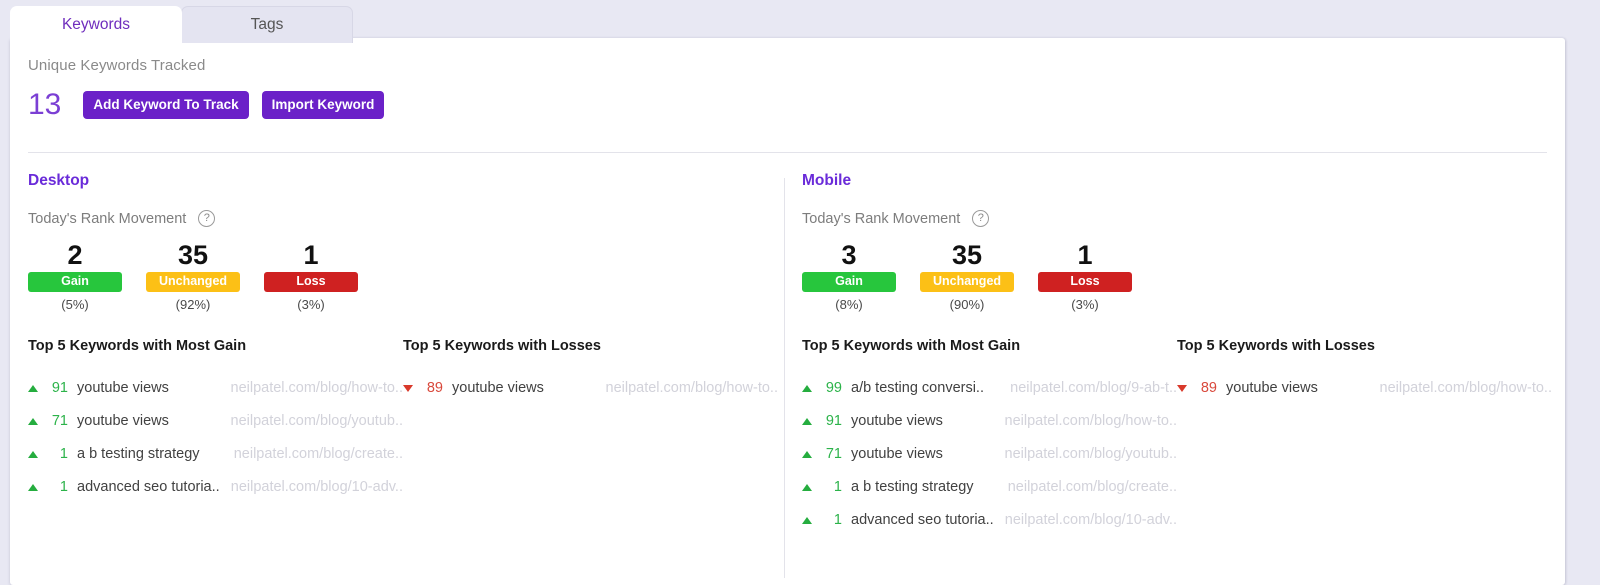 The width and height of the screenshot is (1600, 585). I want to click on stat-gain-badge: Gain, so click(849, 282).